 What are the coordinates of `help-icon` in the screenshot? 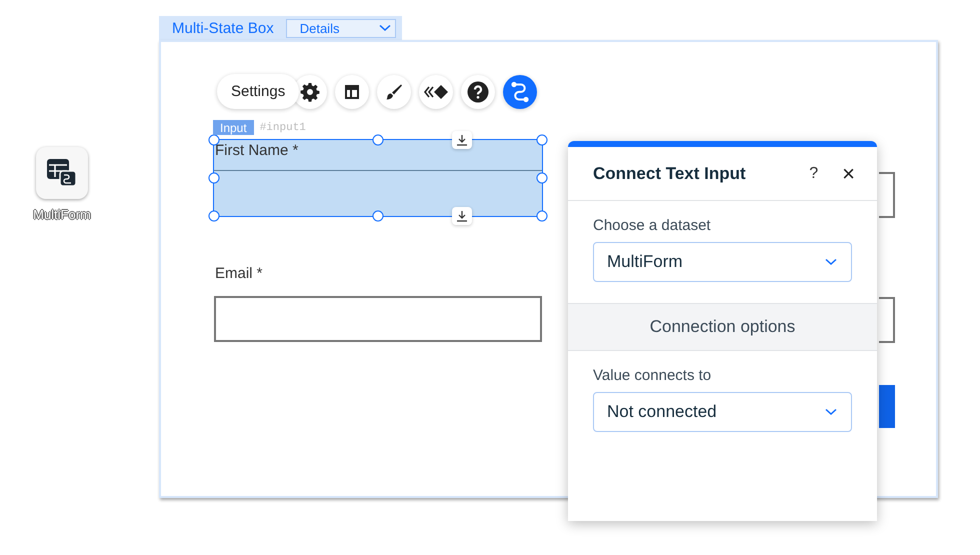 It's located at (478, 91).